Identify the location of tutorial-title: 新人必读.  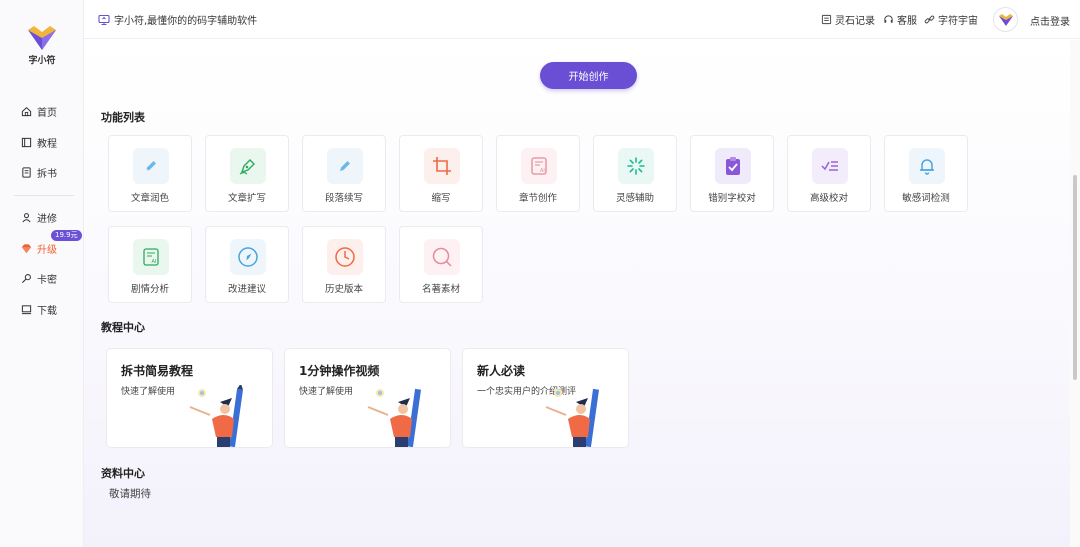
(501, 371).